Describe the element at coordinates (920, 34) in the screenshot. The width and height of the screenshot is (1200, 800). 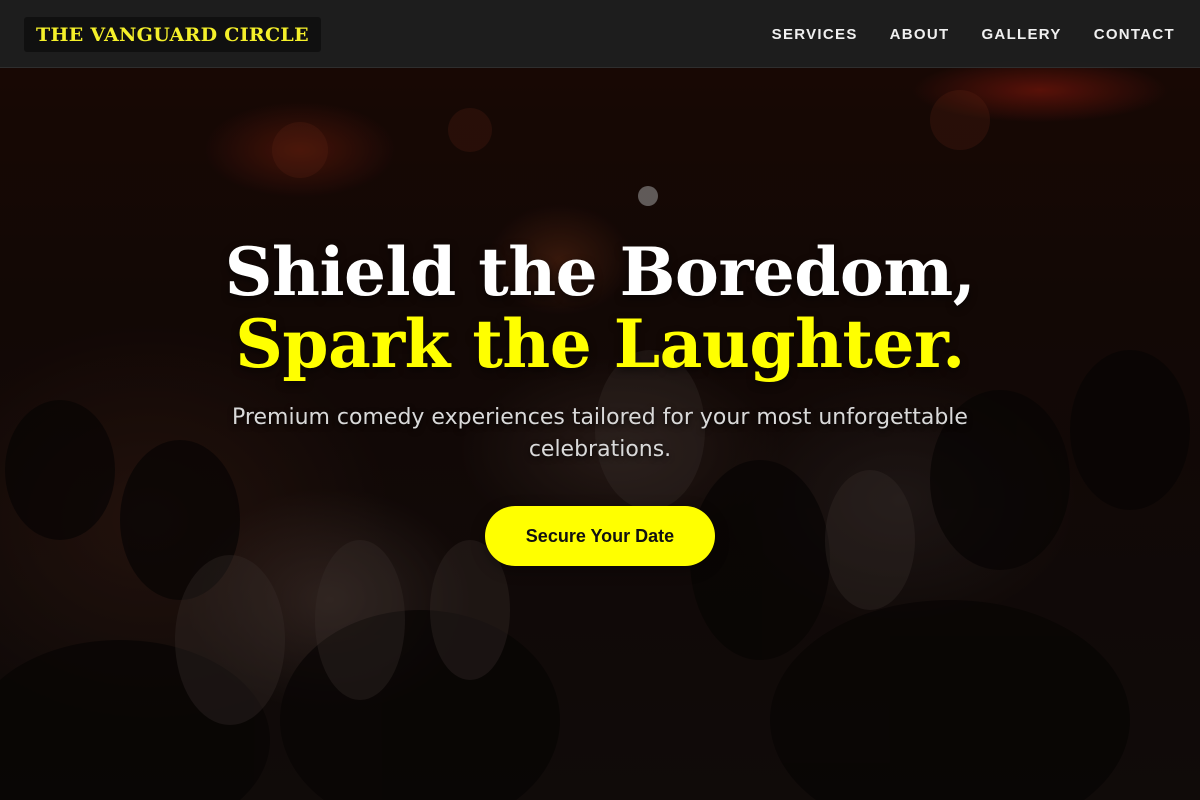
I see `nav-link-about: ABOUT` at that location.